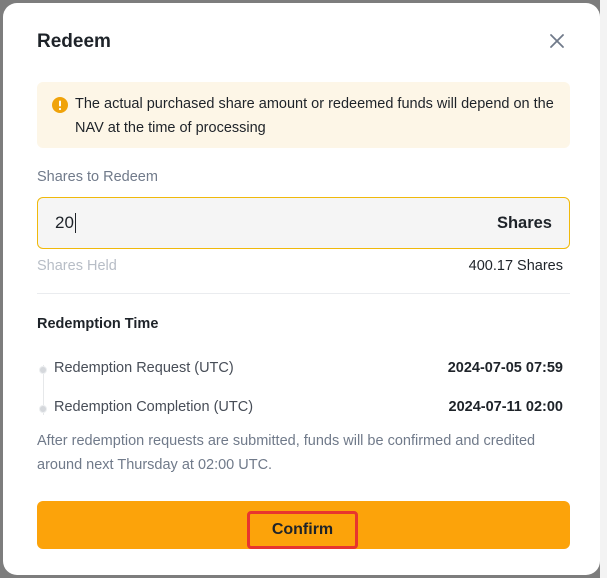  What do you see at coordinates (303, 223) in the screenshot?
I see `shares-input: 20 Shares` at bounding box center [303, 223].